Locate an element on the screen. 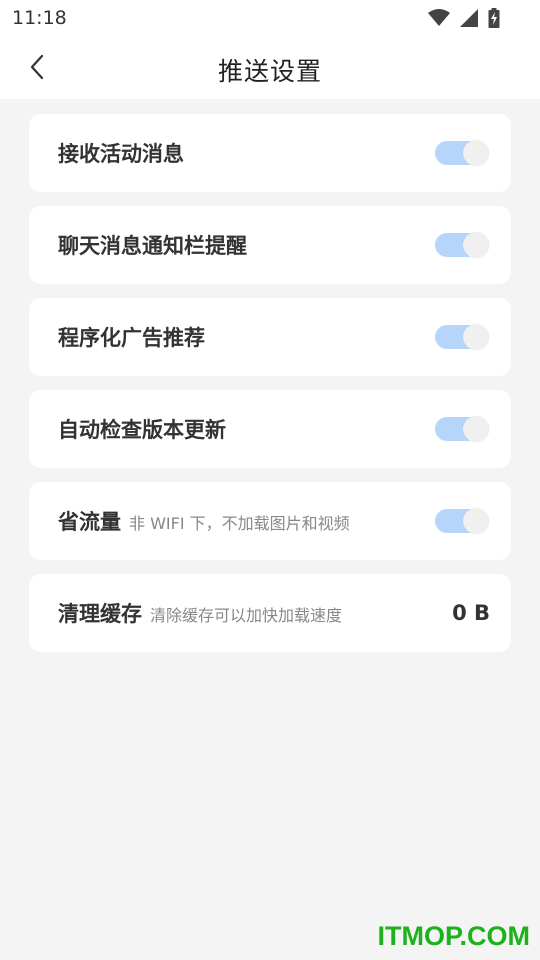 This screenshot has height=960, width=540. setting-label: 清理缓存 清除缓存可以加快加载速度 is located at coordinates (200, 613).